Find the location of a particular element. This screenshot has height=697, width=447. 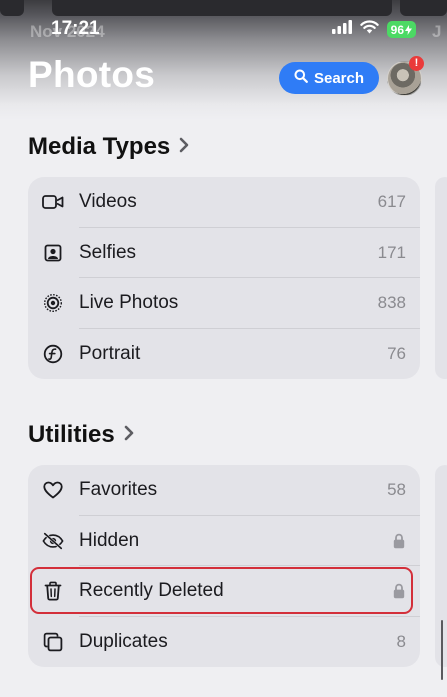

list-item-portrait: Portrait 76 is located at coordinates (224, 354).